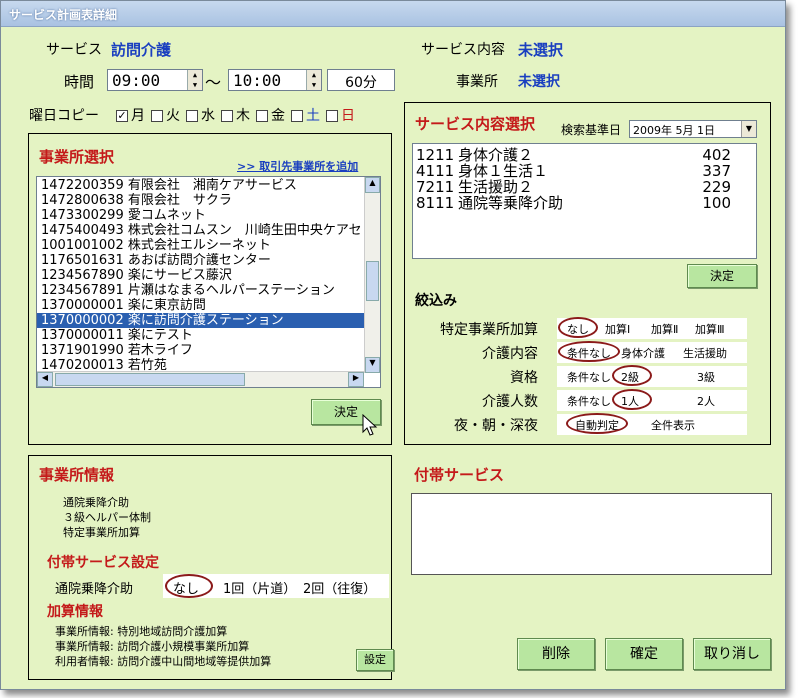 This screenshot has height=698, width=800. I want to click on office-list-item: 1234567891 片瀬はなまるヘルパーステーション, so click(200, 290).